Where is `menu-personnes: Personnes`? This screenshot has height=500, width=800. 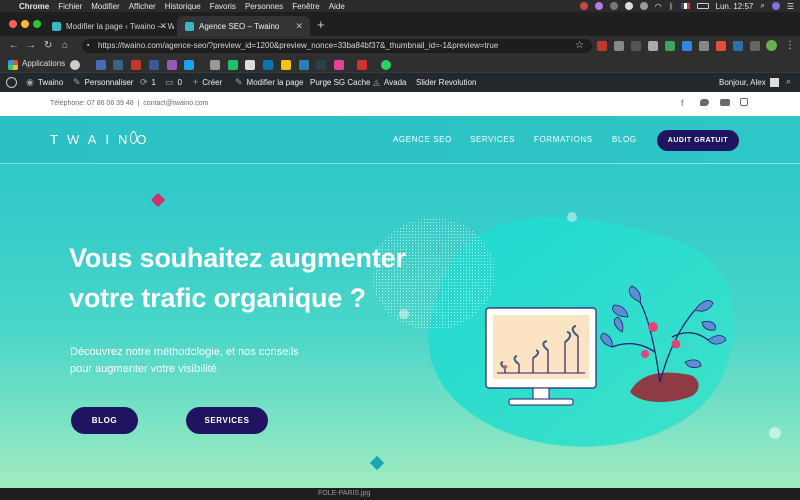
menu-personnes: Personnes is located at coordinates (264, 6).